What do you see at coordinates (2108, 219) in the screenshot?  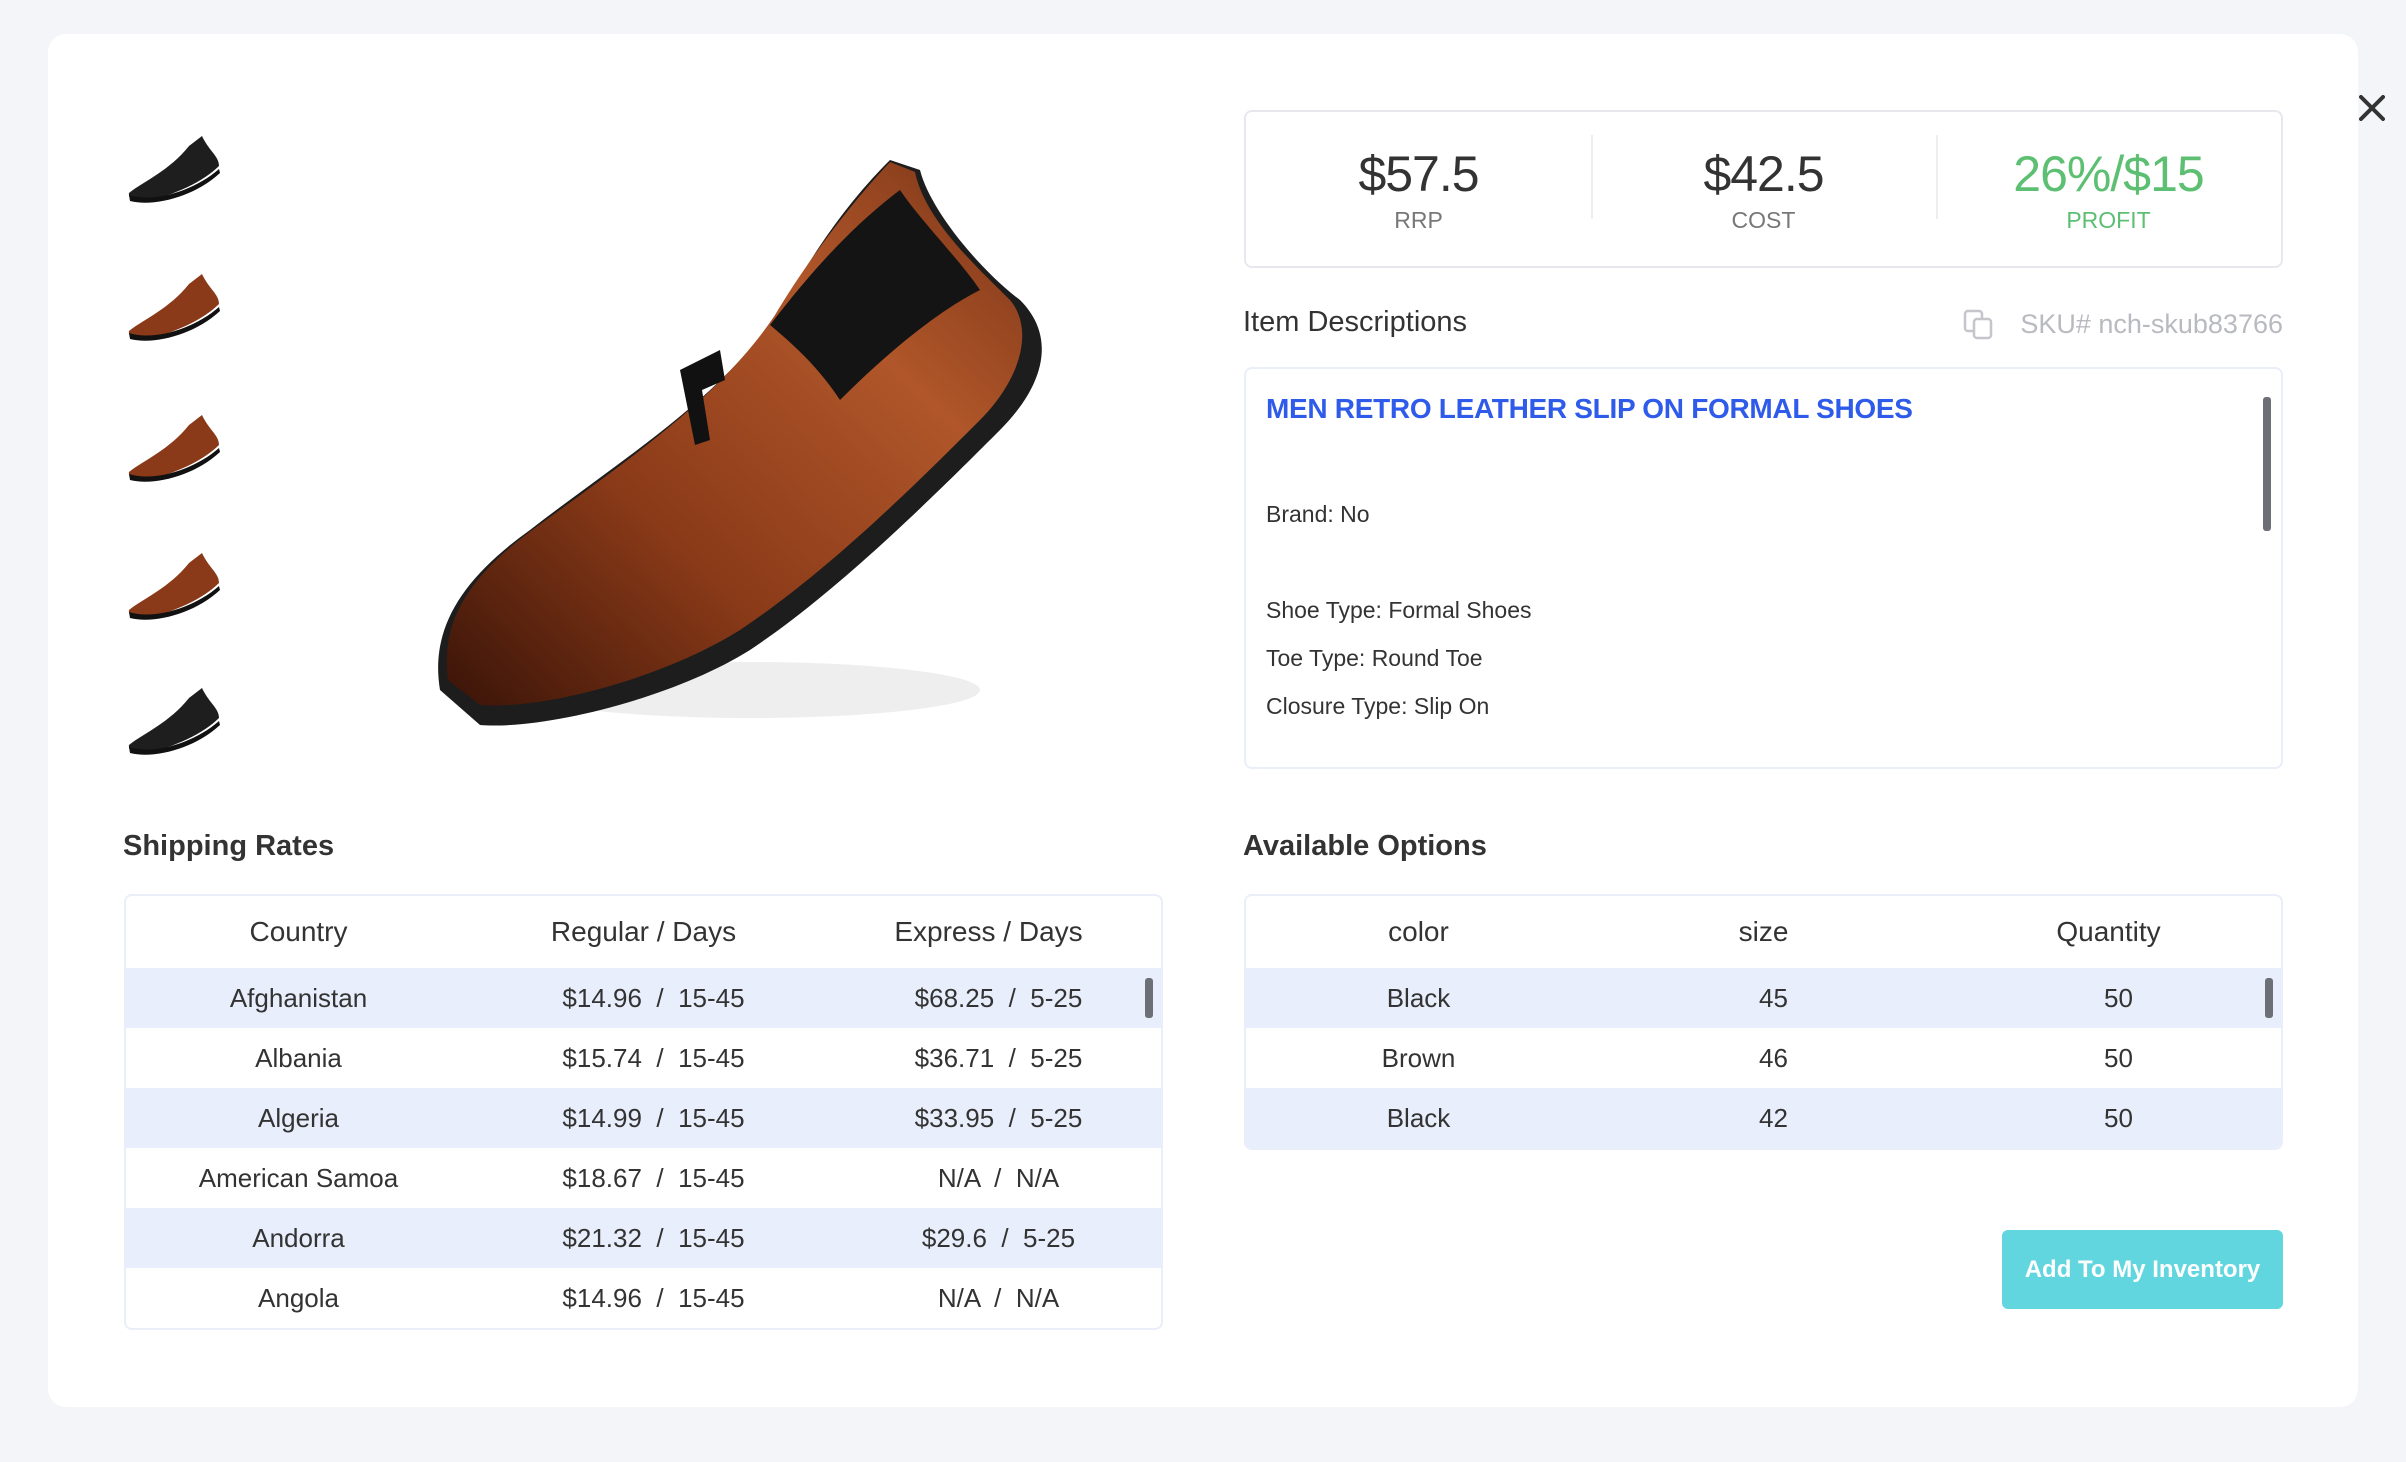 I see `profit-label: PROFIT` at bounding box center [2108, 219].